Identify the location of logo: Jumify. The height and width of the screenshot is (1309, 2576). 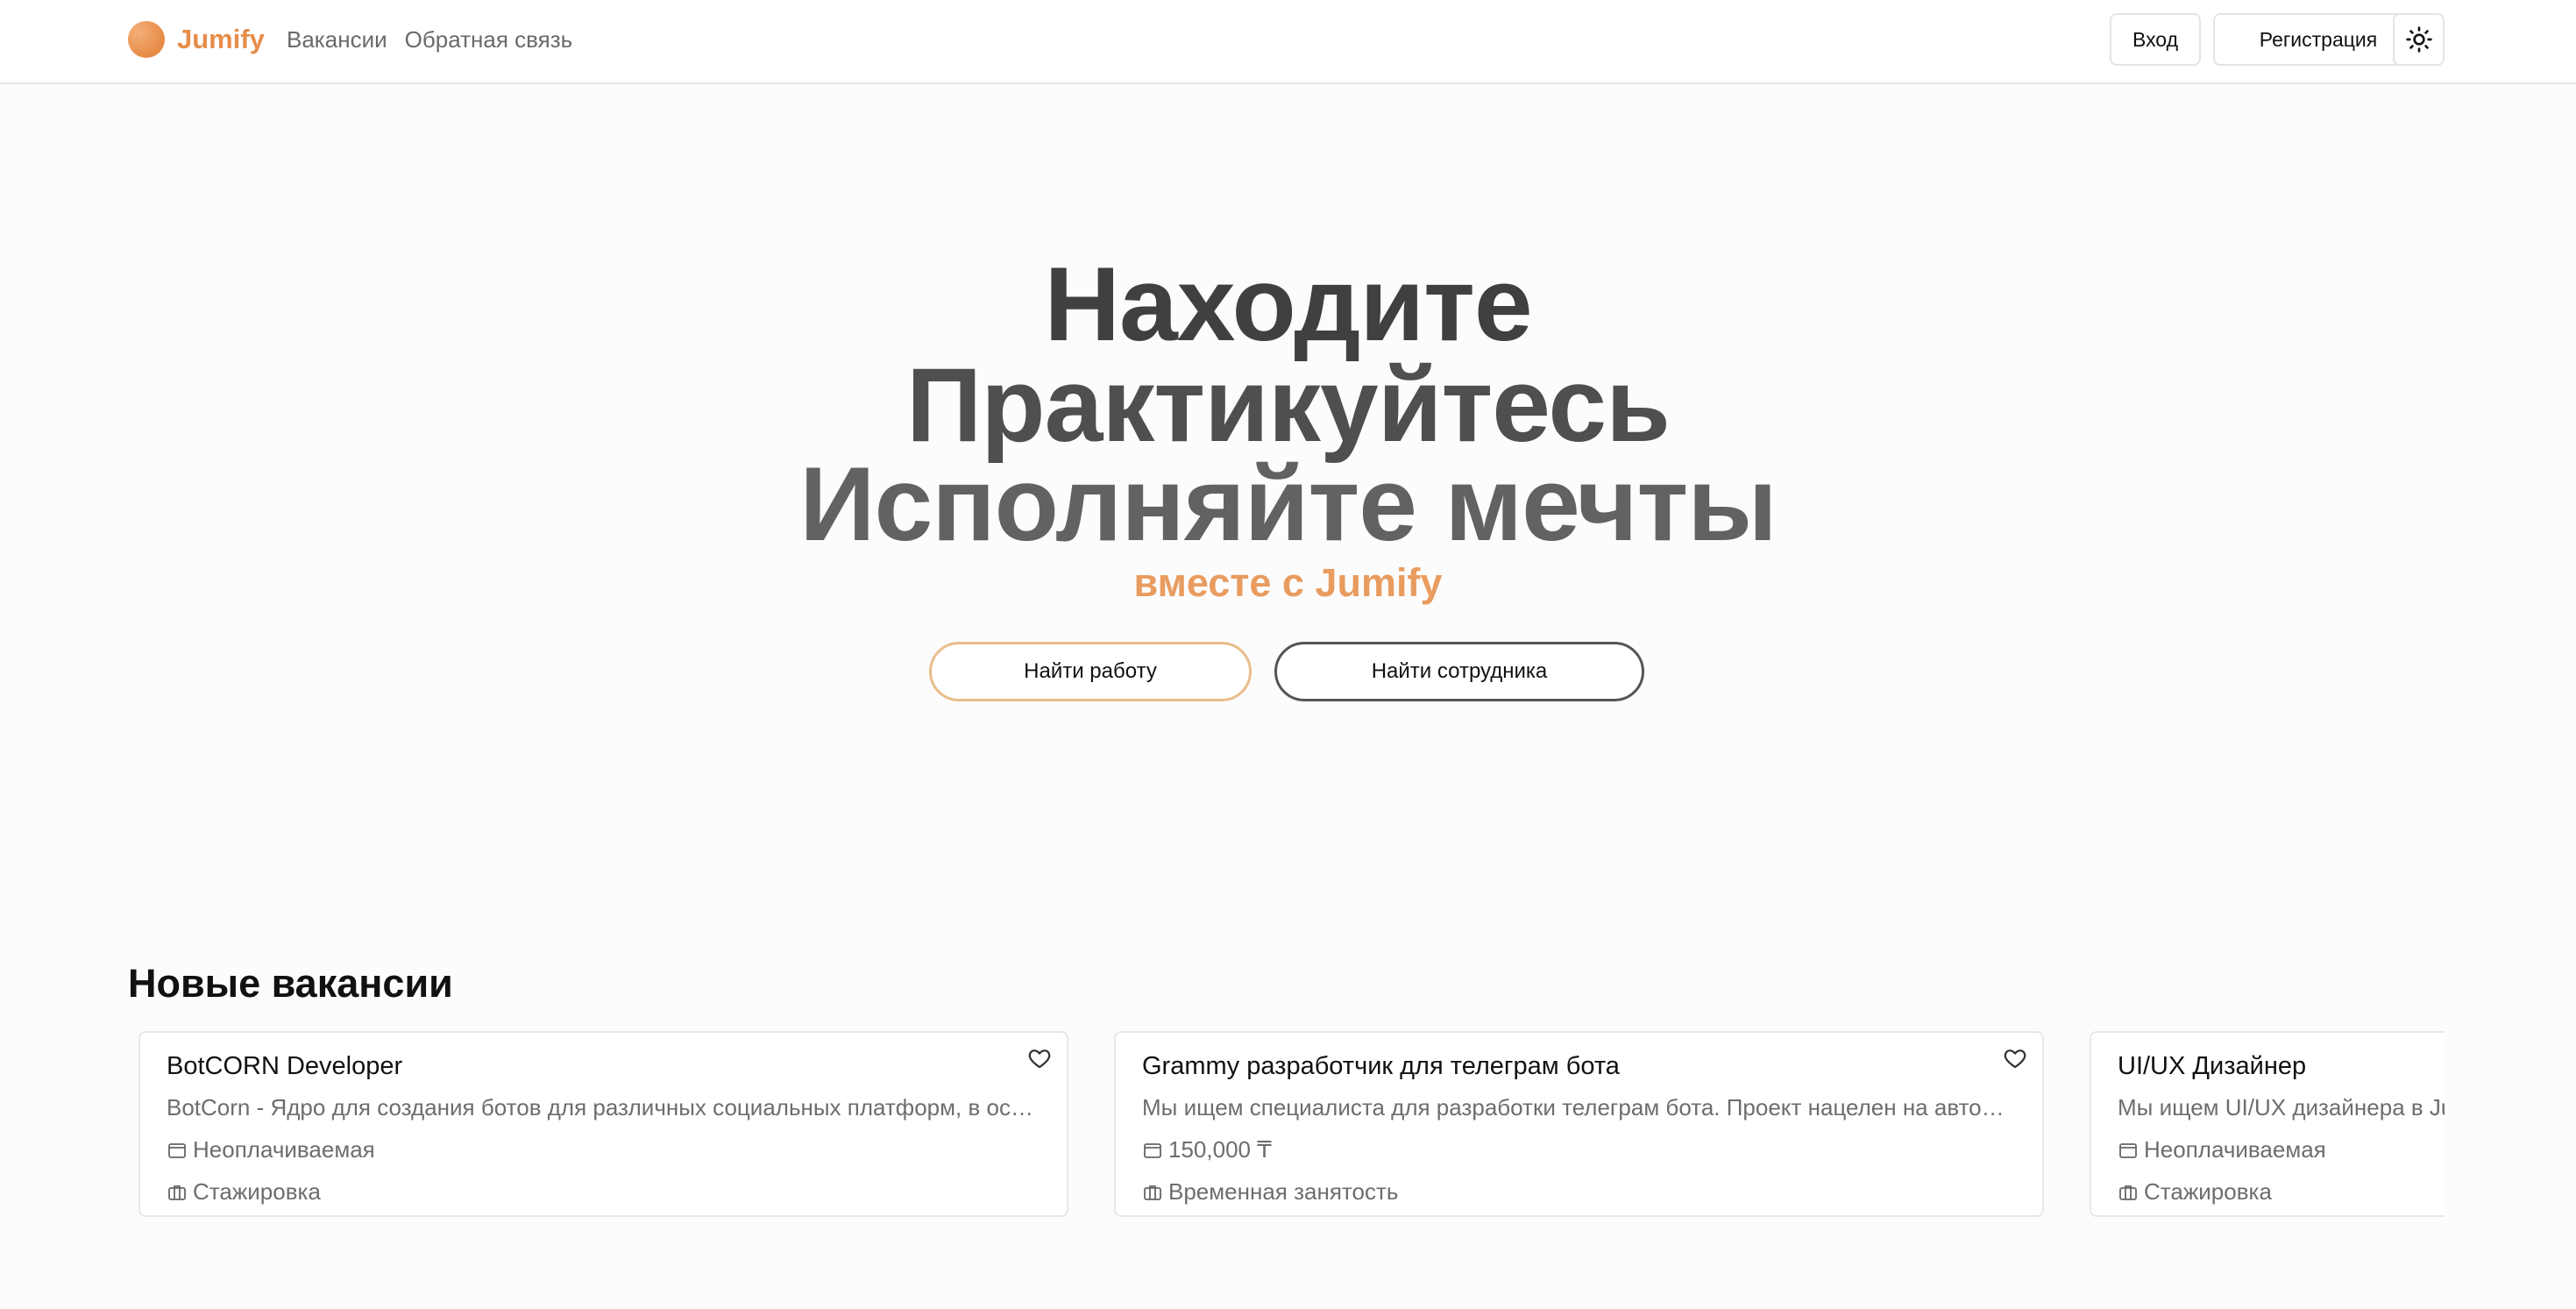
(196, 40).